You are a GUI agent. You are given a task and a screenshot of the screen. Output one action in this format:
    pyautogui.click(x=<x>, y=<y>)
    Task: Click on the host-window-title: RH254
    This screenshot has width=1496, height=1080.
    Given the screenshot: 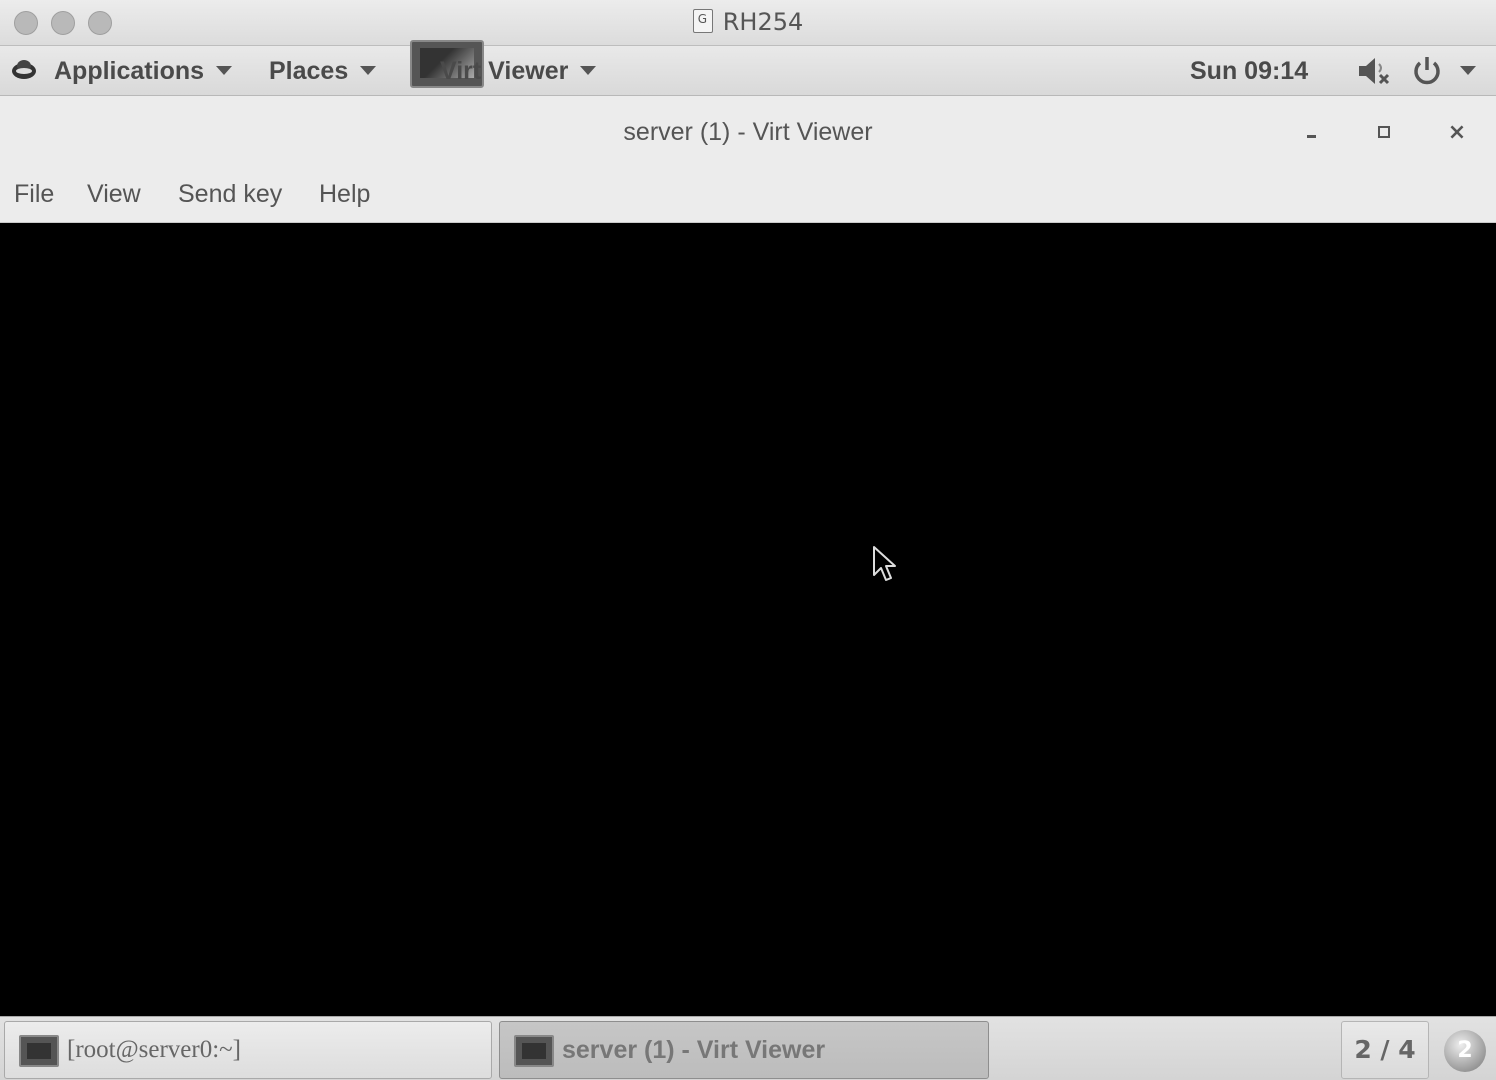 What is the action you would take?
    pyautogui.click(x=748, y=22)
    